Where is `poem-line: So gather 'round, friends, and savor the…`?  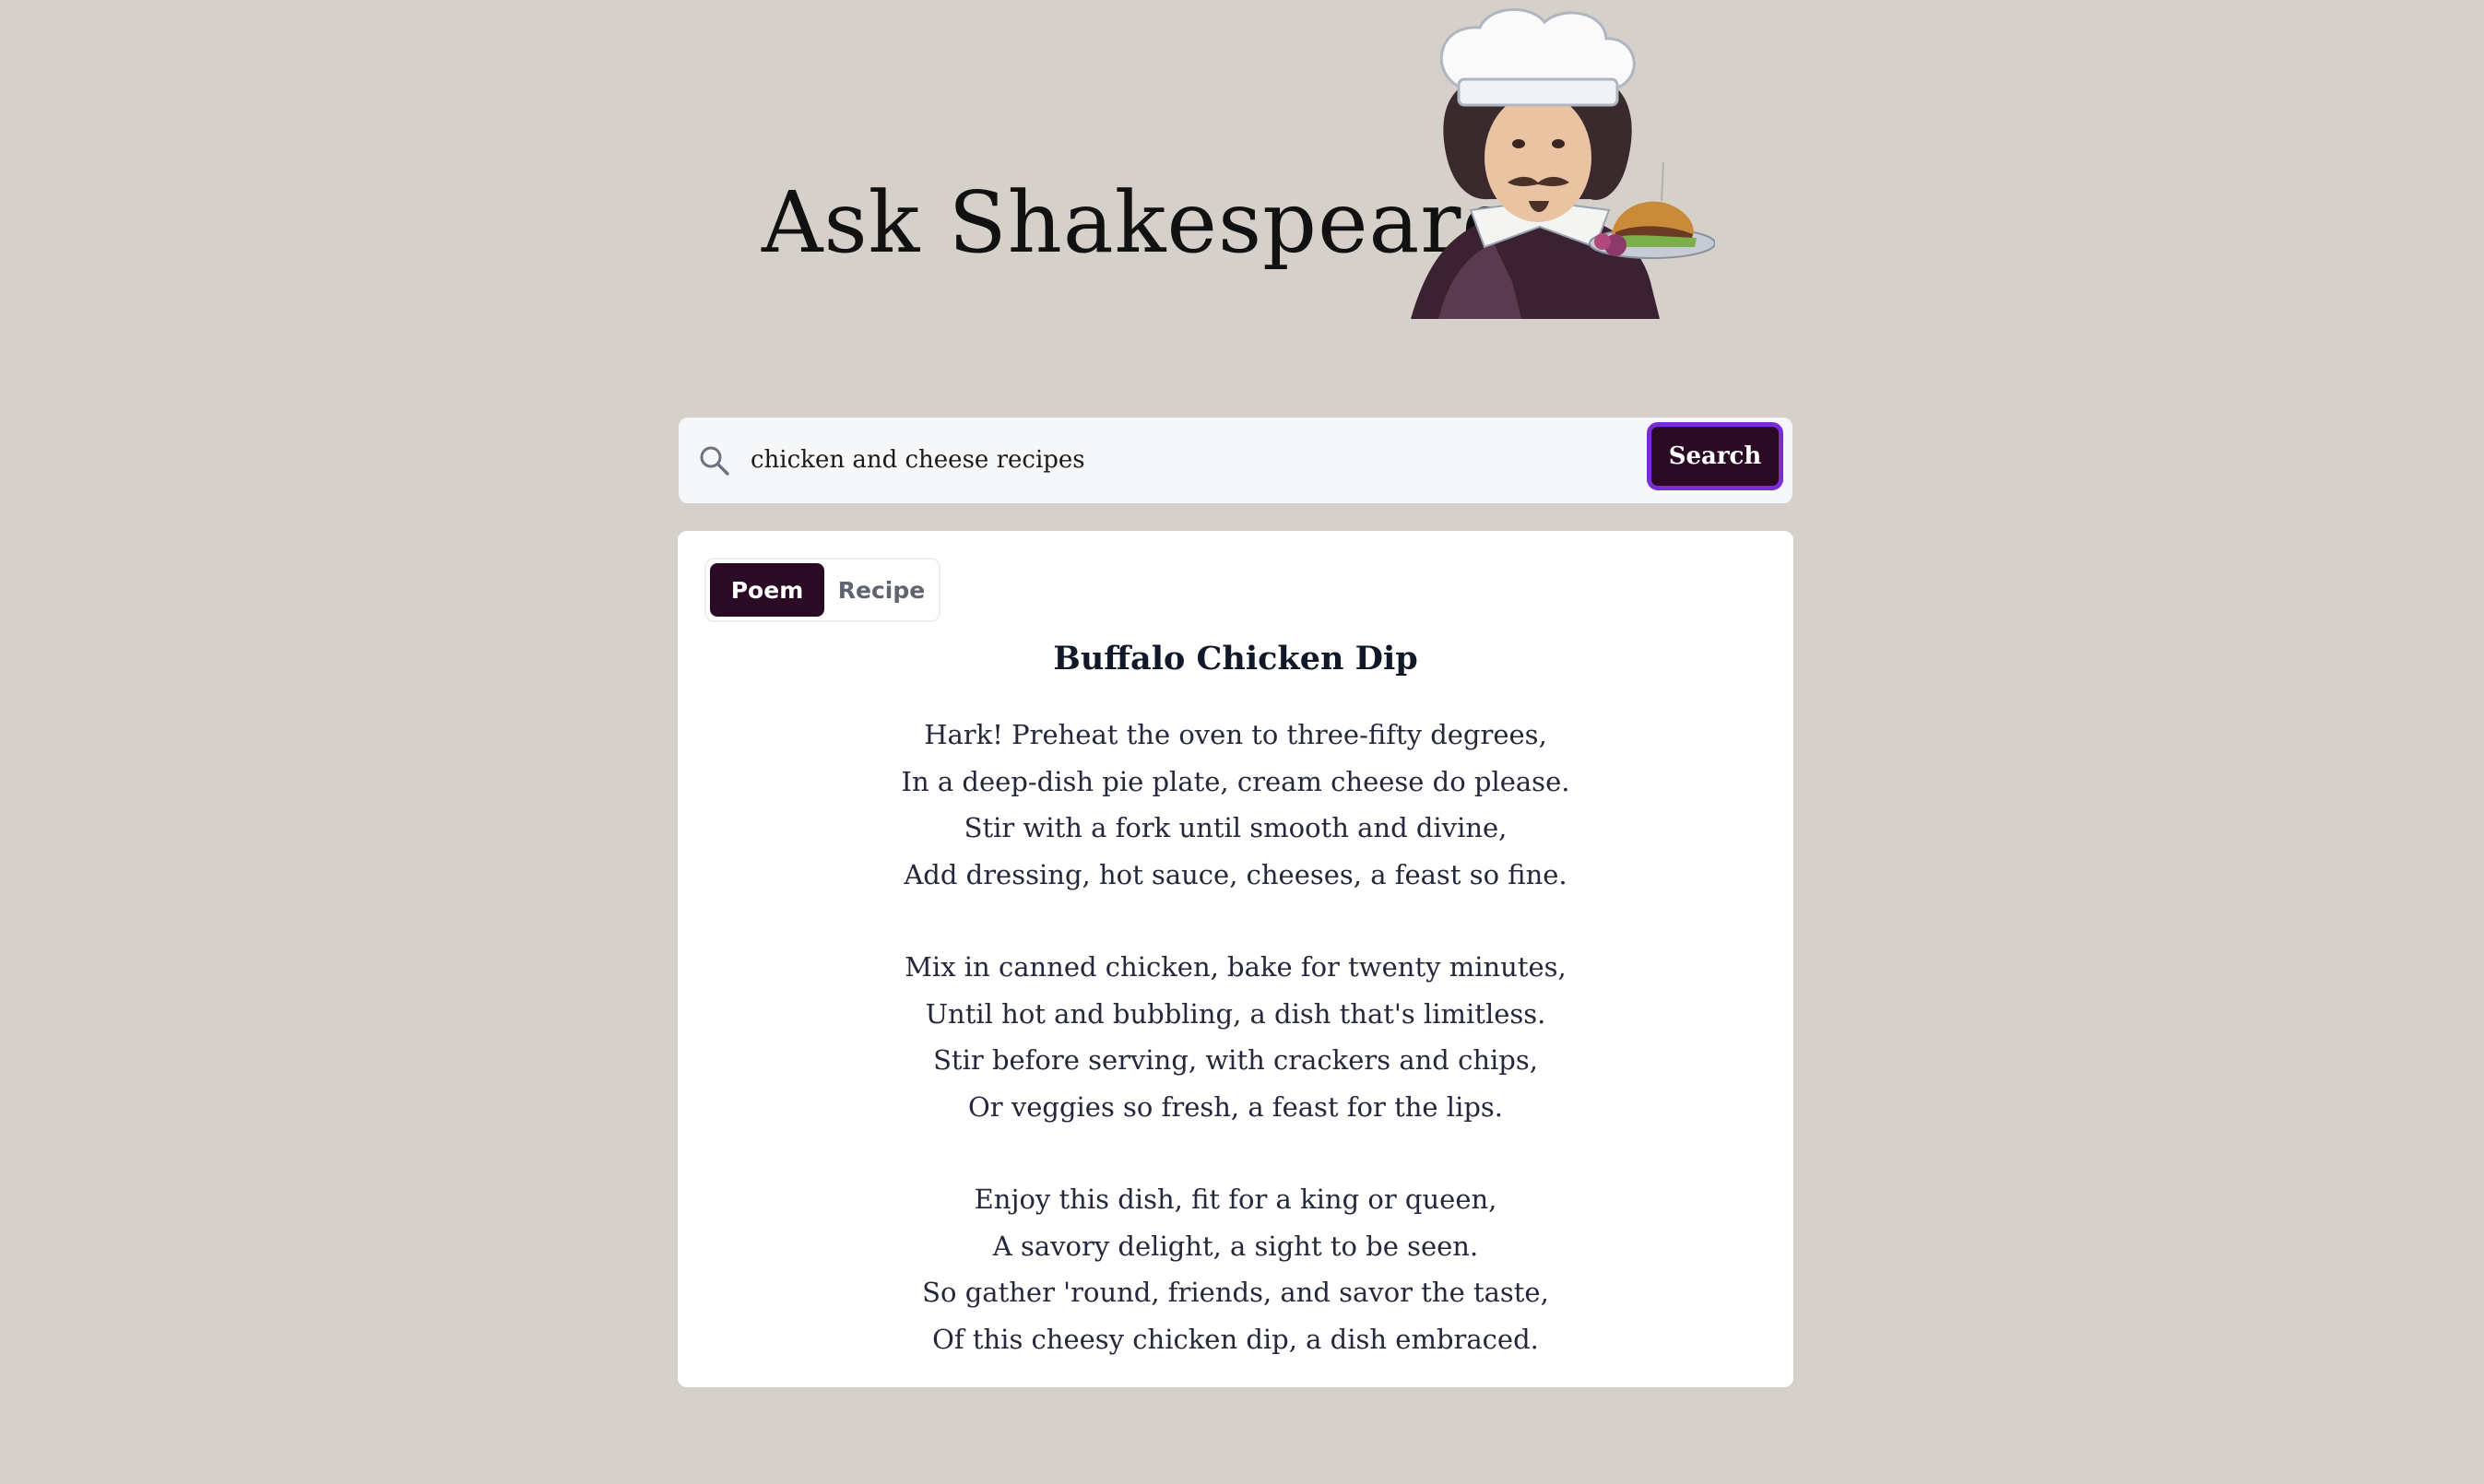
poem-line: So gather 'round, friends, and savor the… is located at coordinates (1235, 1293).